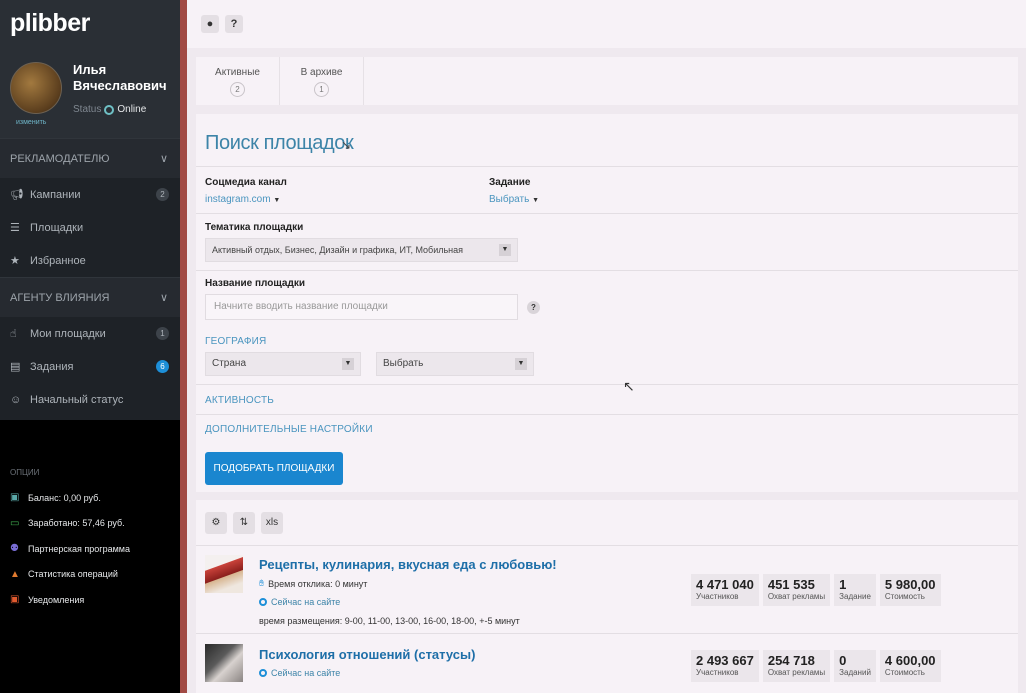 The image size is (1026, 693). Describe the element at coordinates (509, 199) in the screenshot. I see `task-value: Выбрать` at that location.